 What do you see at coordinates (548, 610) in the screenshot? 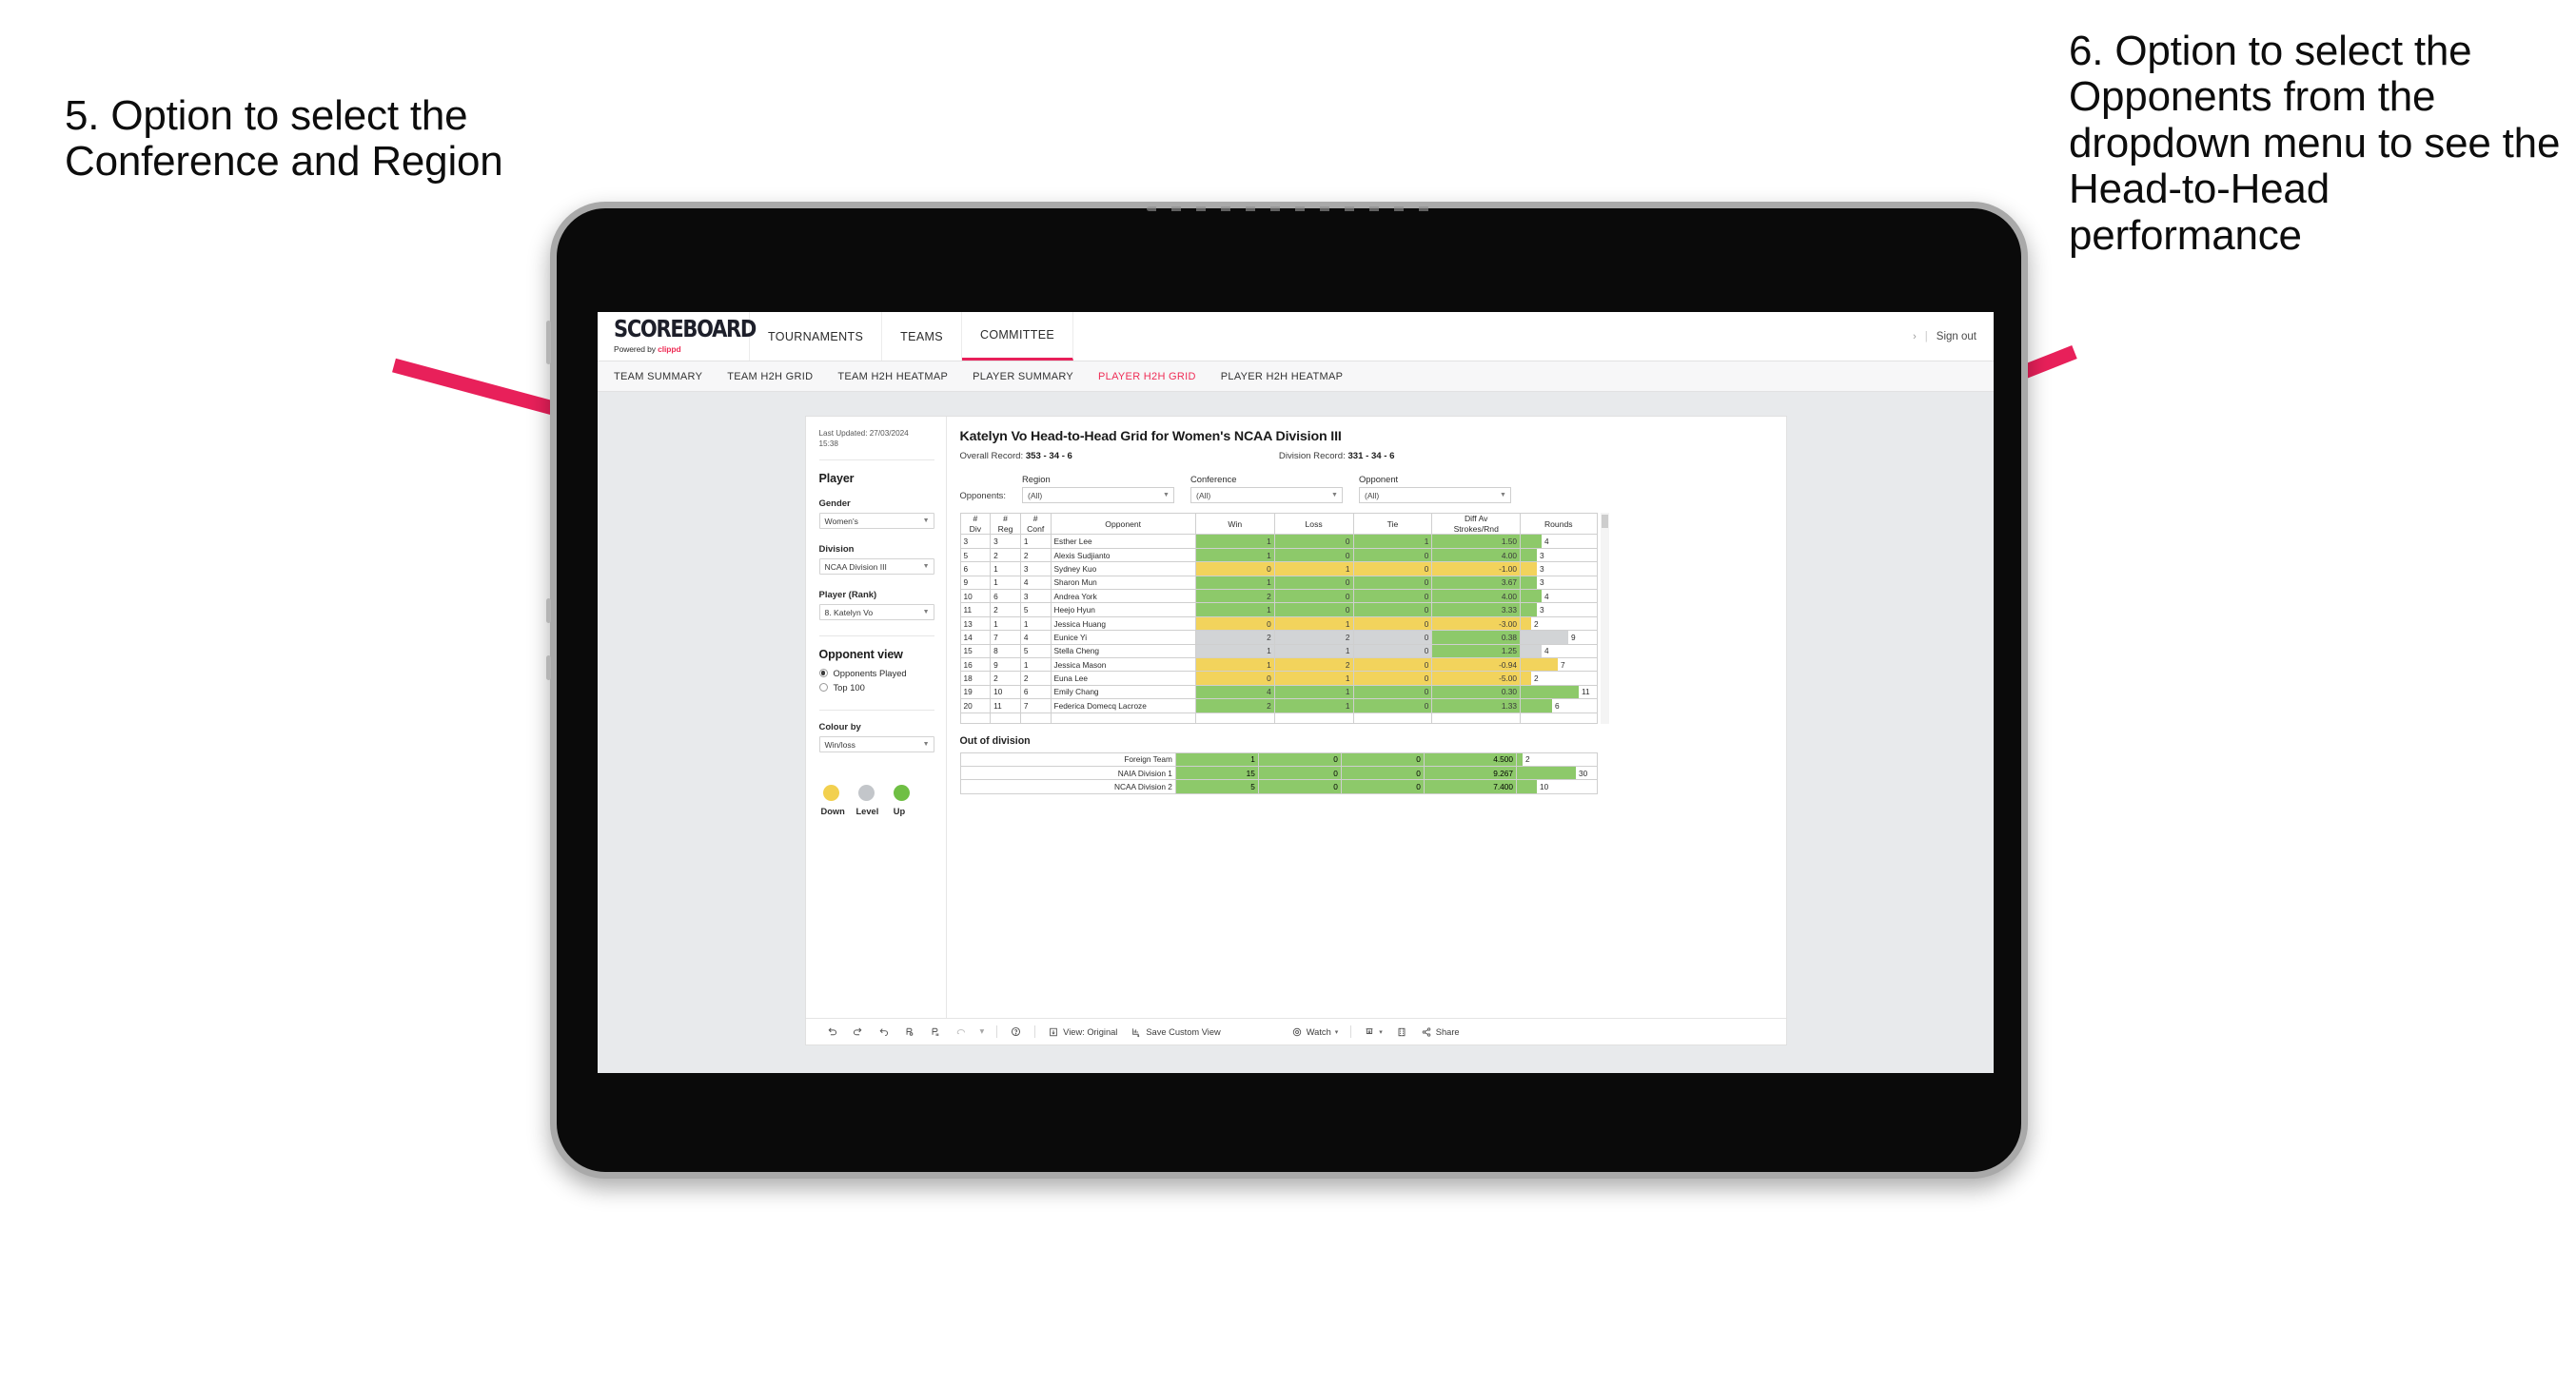
I see `volume-up-button` at bounding box center [548, 610].